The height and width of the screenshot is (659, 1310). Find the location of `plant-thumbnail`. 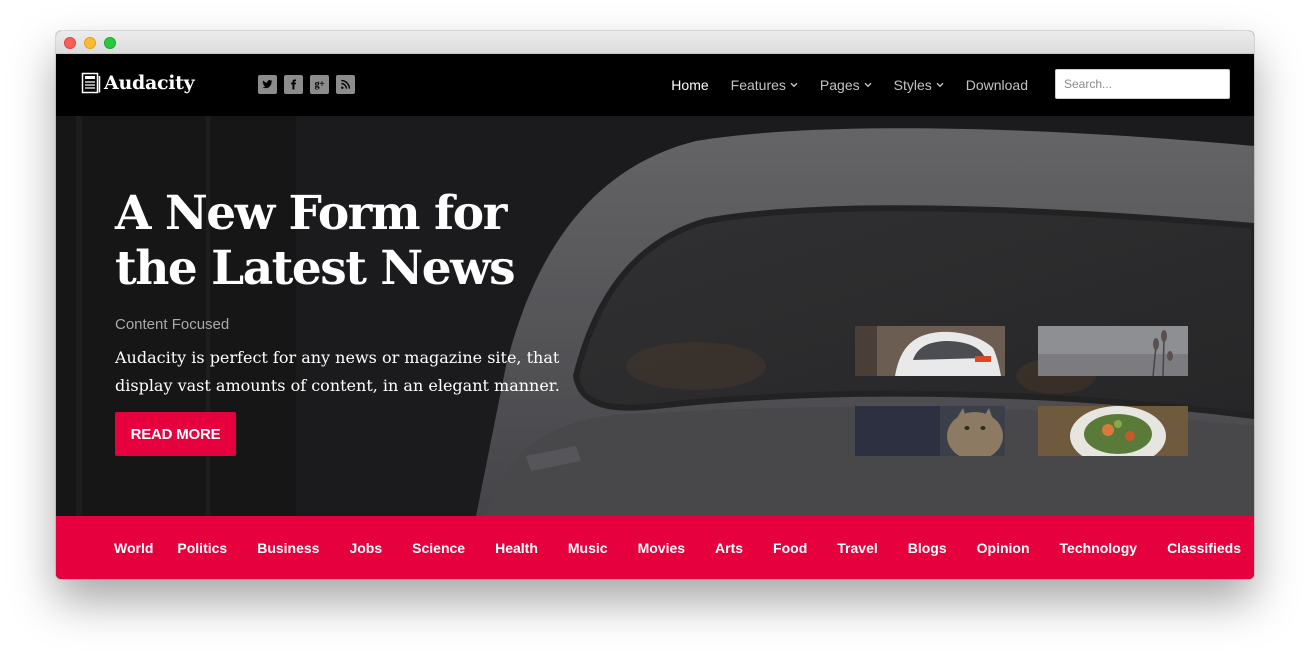

plant-thumbnail is located at coordinates (1113, 351).